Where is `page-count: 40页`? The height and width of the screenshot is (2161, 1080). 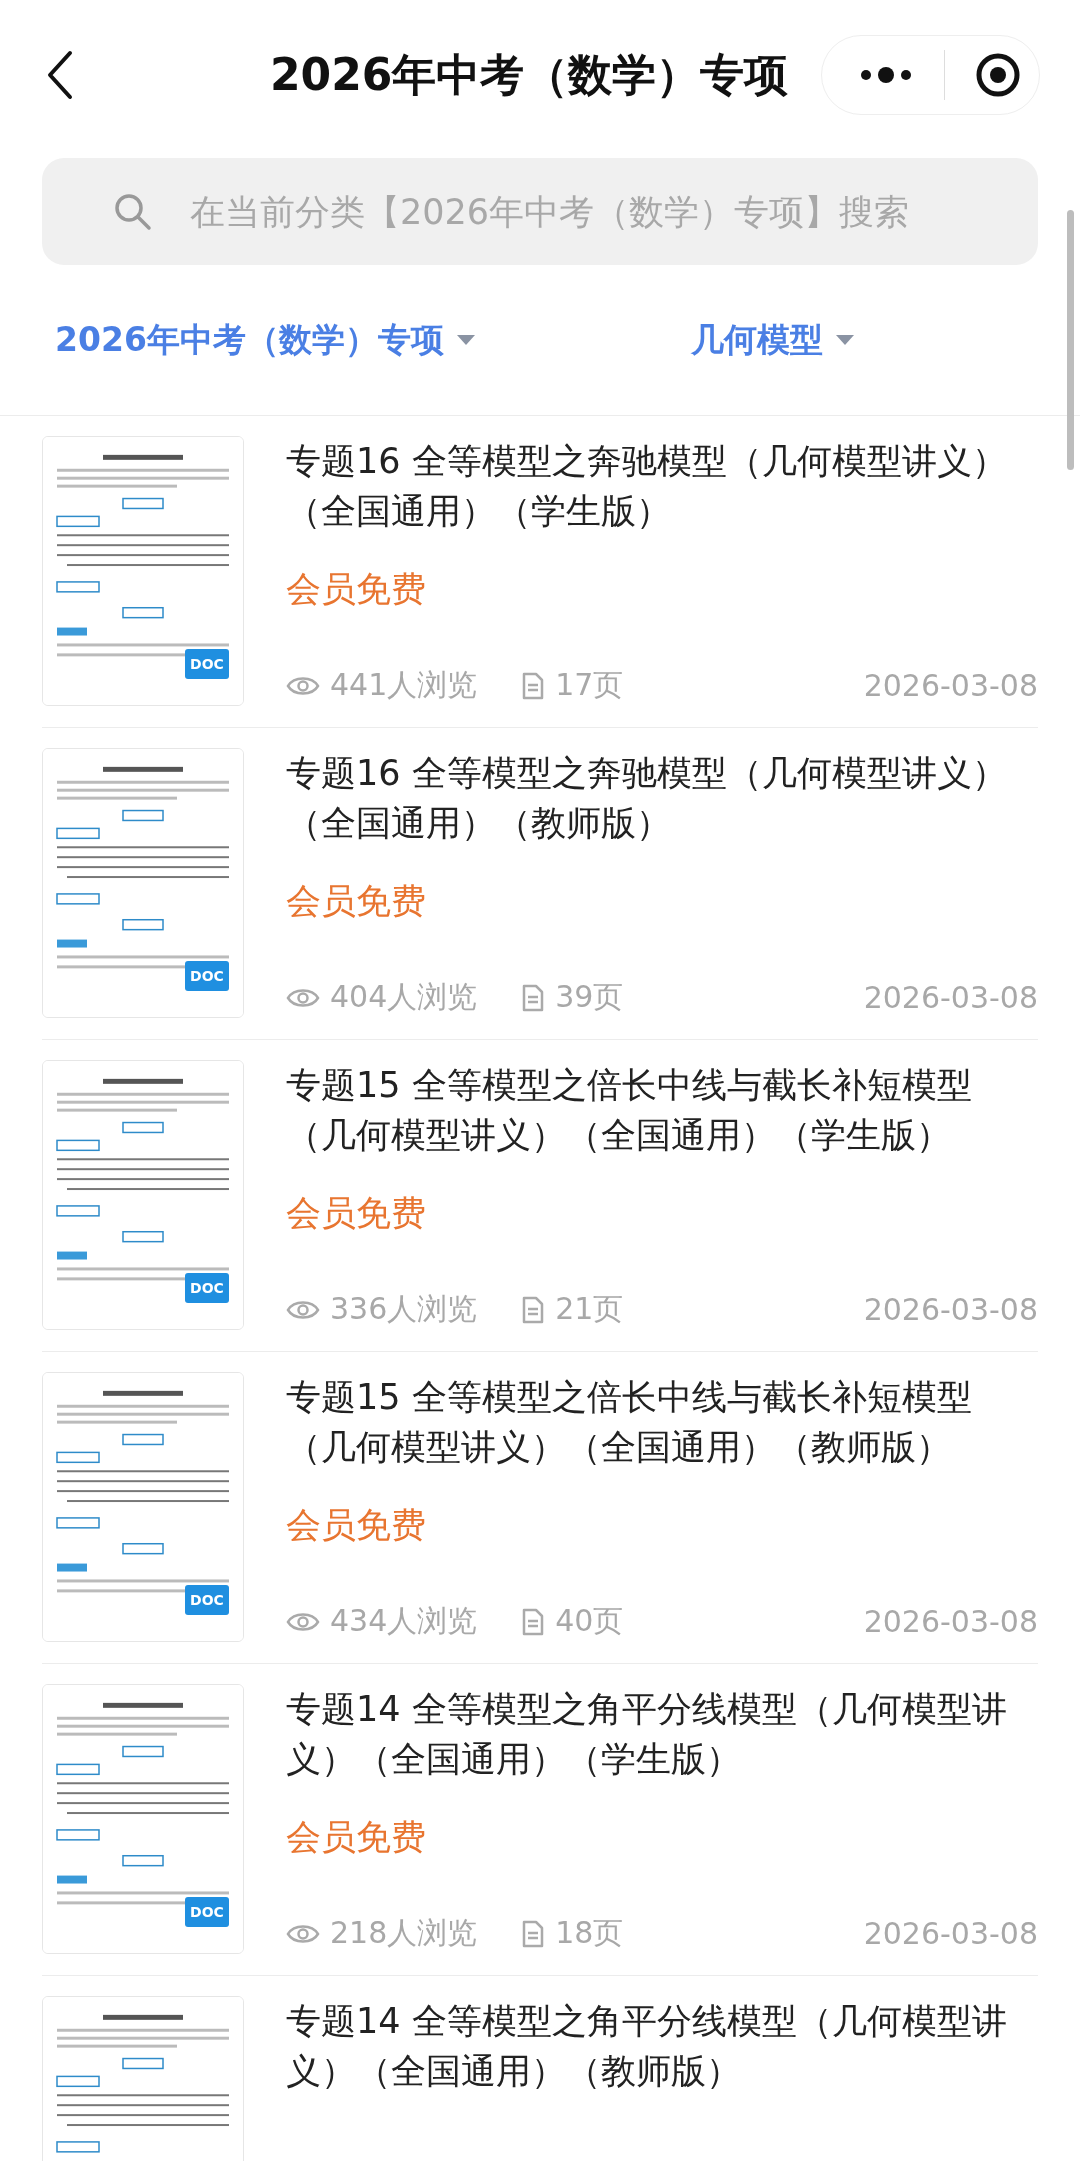 page-count: 40页 is located at coordinates (589, 1621).